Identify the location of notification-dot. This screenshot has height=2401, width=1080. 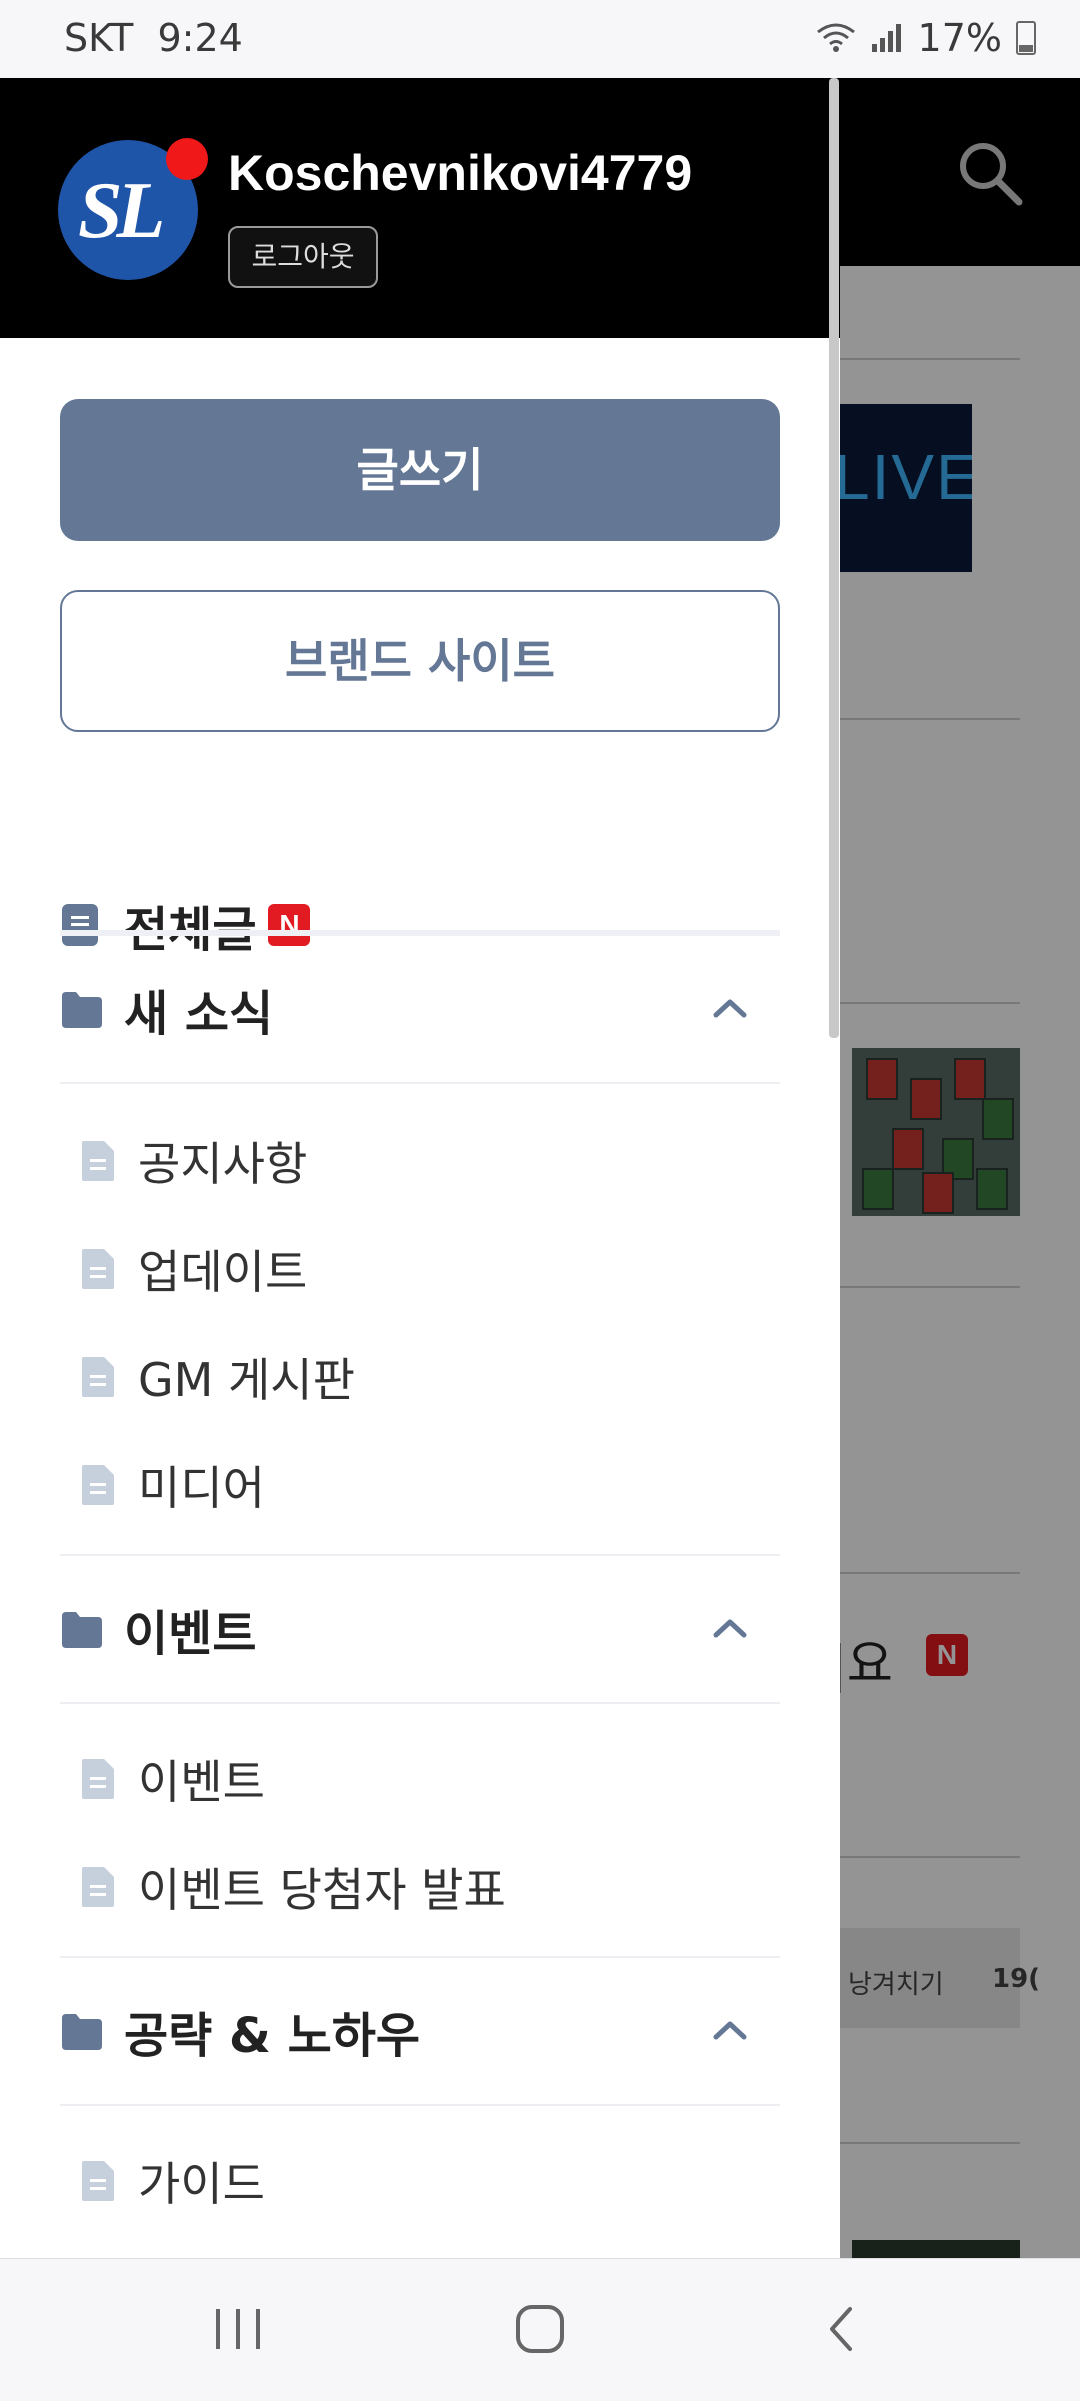
(187, 159).